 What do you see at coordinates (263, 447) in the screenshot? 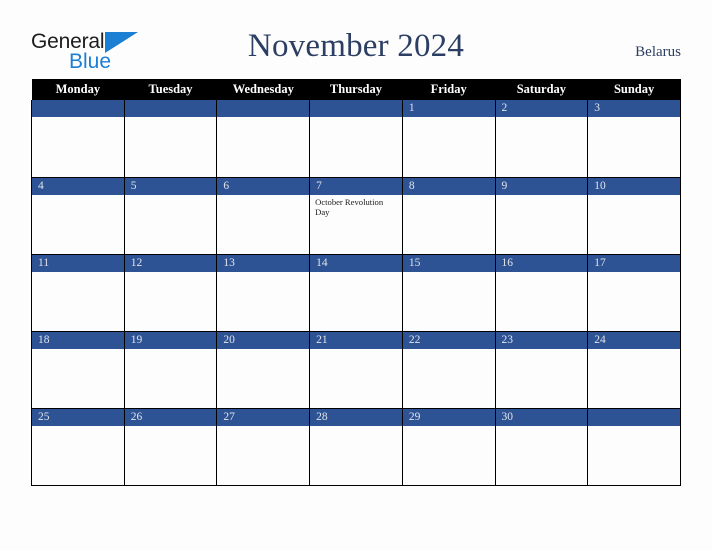
I see `calendar-day-cell: 27` at bounding box center [263, 447].